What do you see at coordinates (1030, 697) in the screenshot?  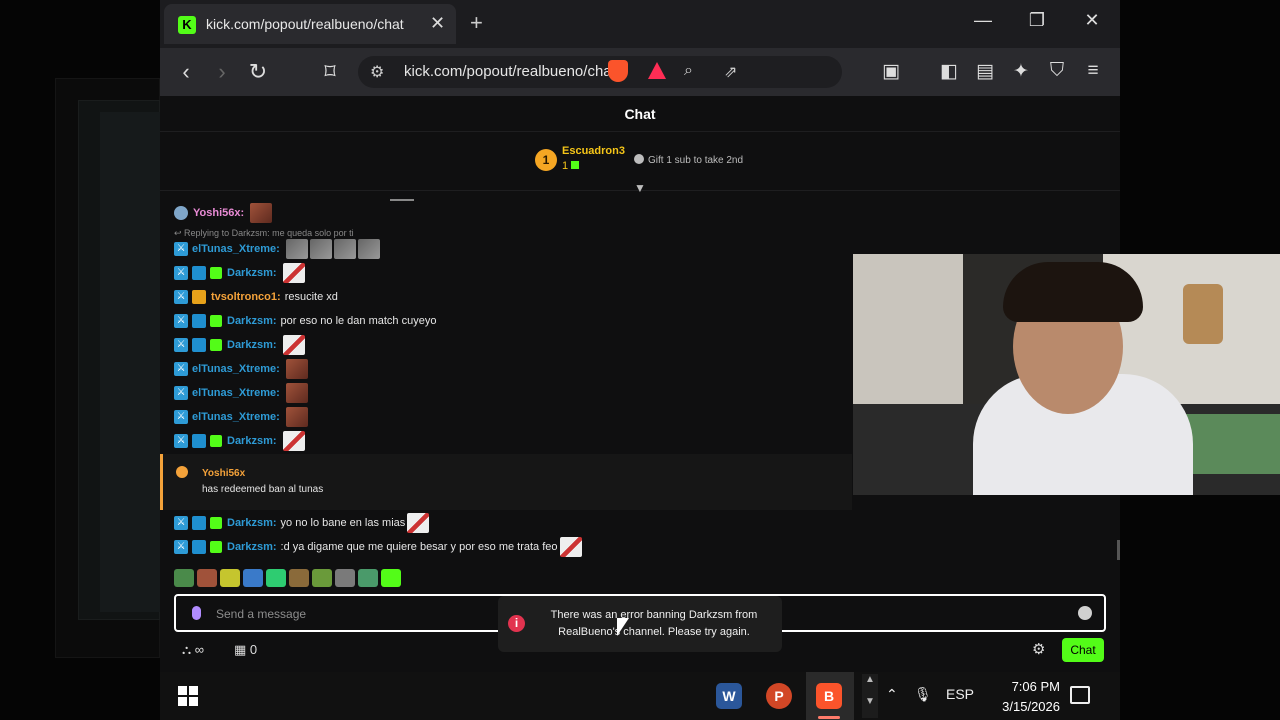 I see `system-clock: 7:06 PM 3/15/2026` at bounding box center [1030, 697].